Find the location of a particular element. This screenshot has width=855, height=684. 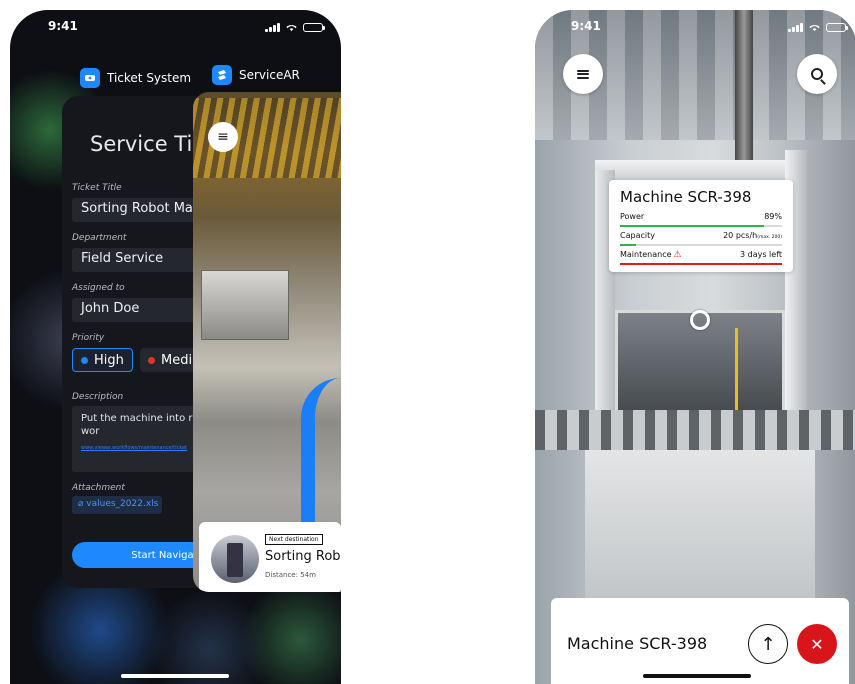

priority-medium-option: Medi is located at coordinates (170, 360).